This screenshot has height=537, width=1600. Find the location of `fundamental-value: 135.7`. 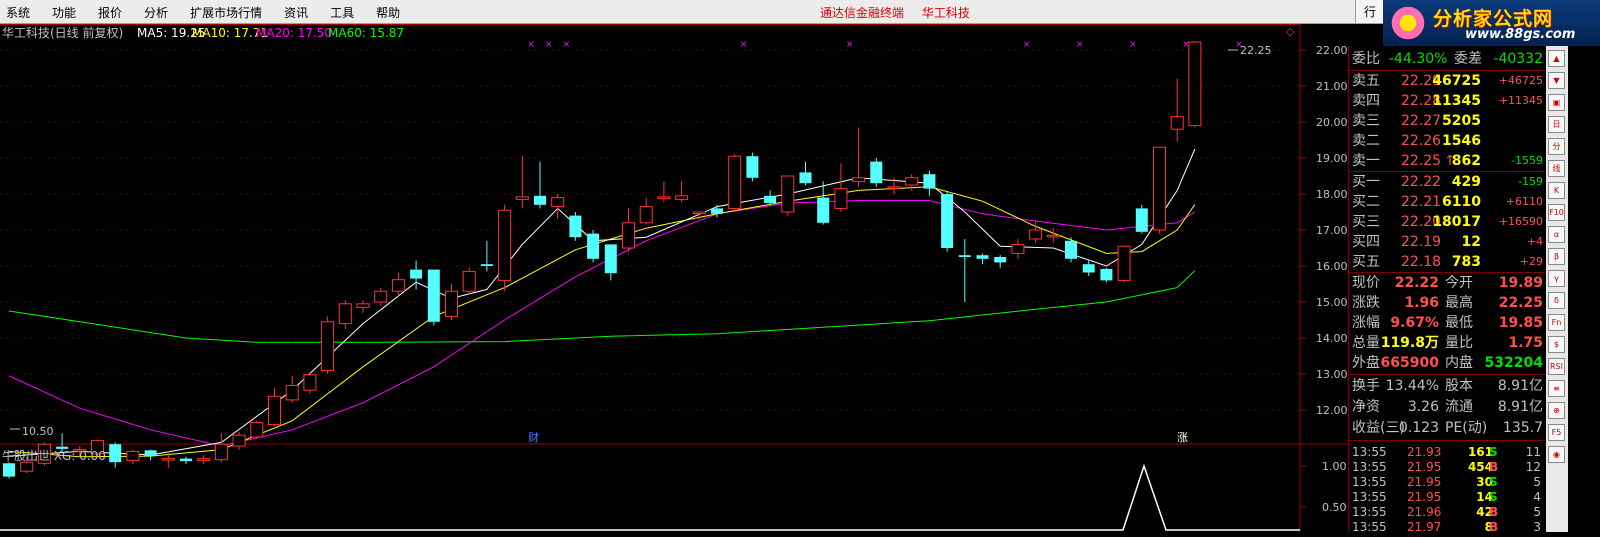

fundamental-value: 135.7 is located at coordinates (1522, 428).